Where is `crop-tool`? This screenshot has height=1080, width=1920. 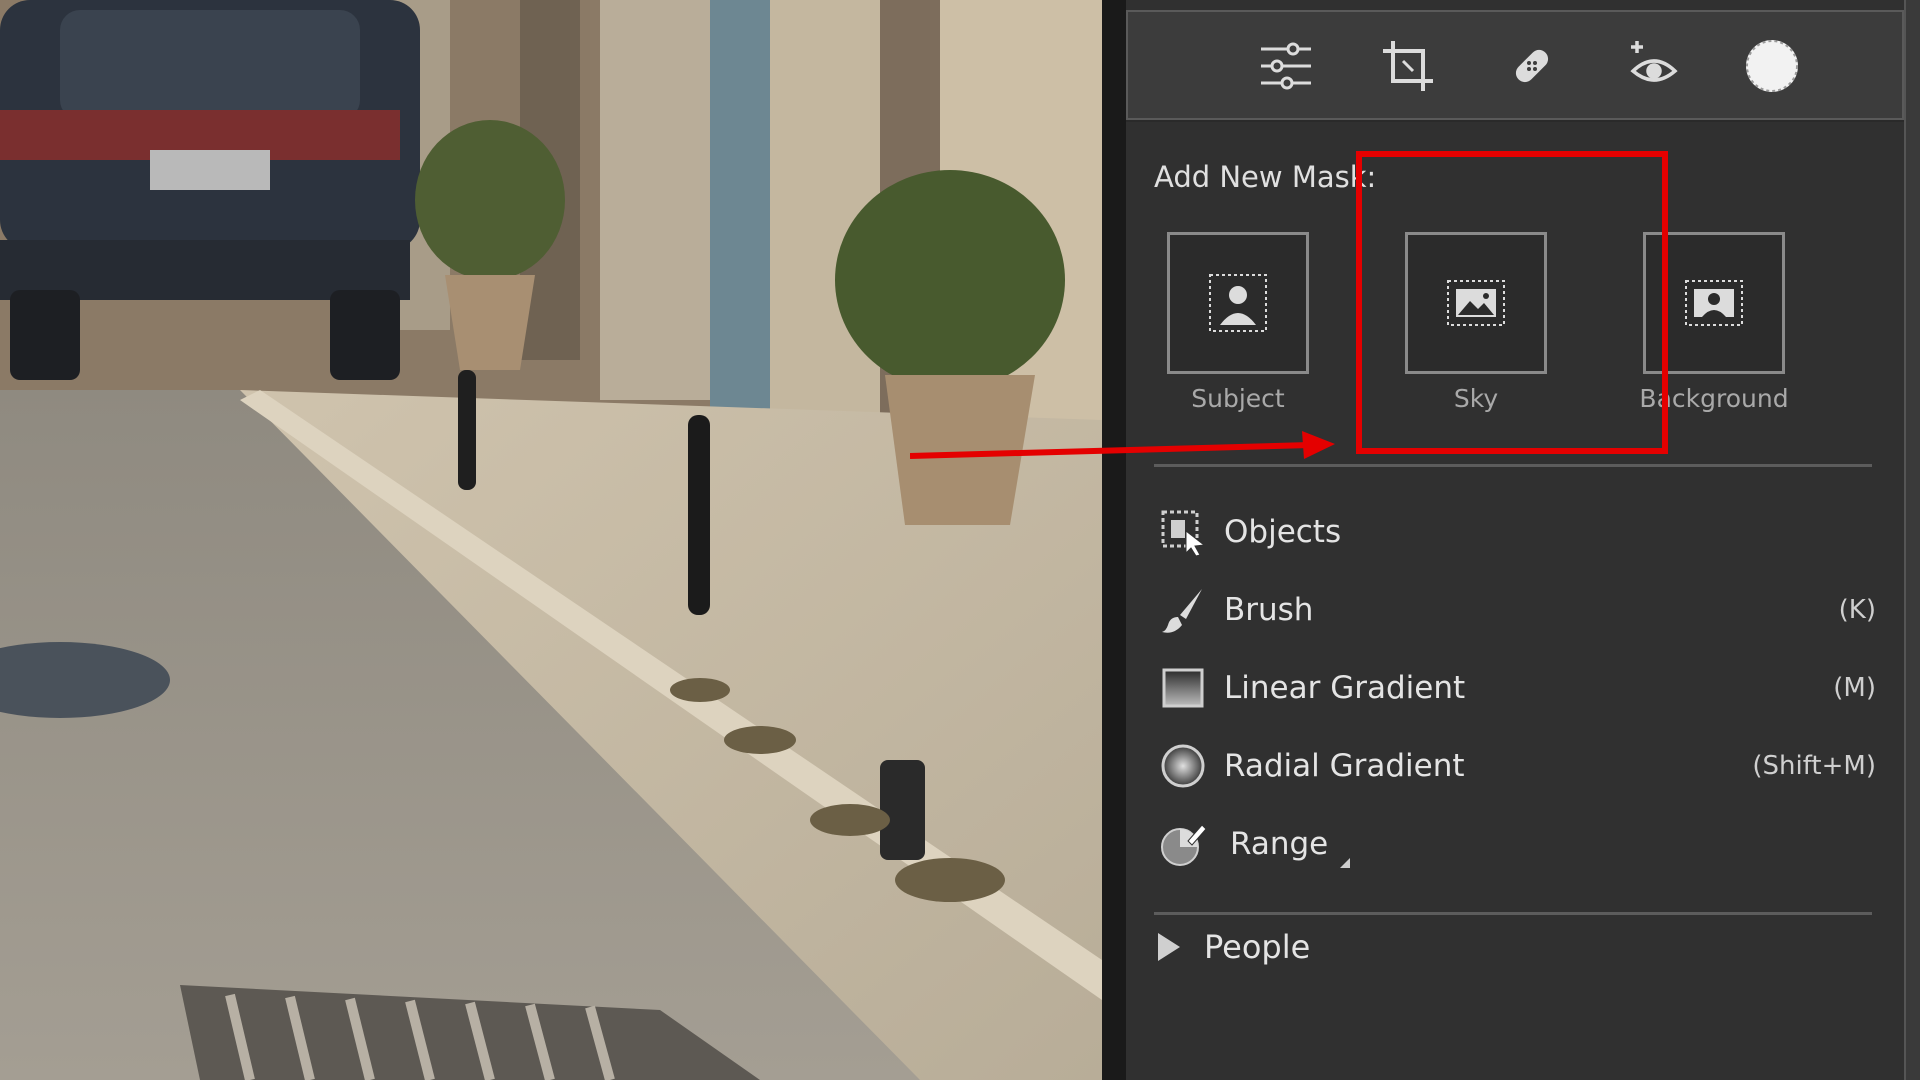 crop-tool is located at coordinates (1408, 66).